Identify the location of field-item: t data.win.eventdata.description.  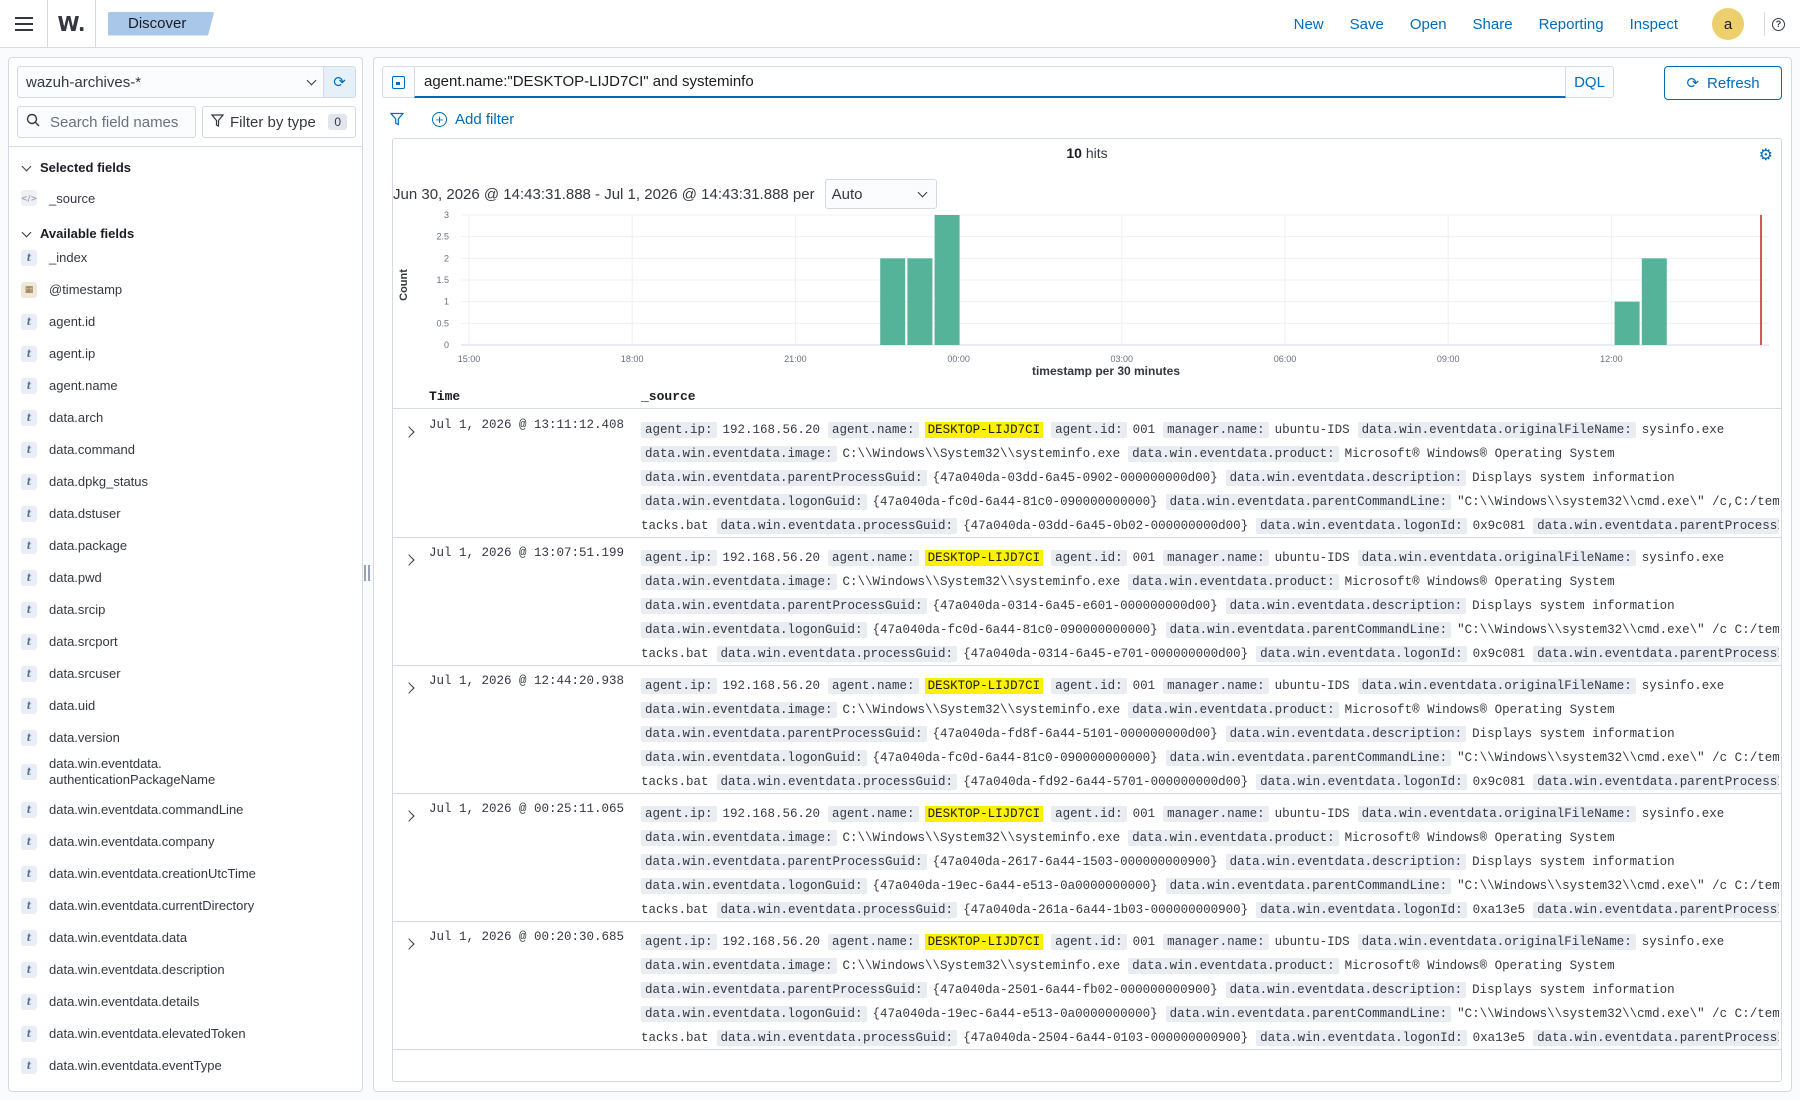
(123, 970).